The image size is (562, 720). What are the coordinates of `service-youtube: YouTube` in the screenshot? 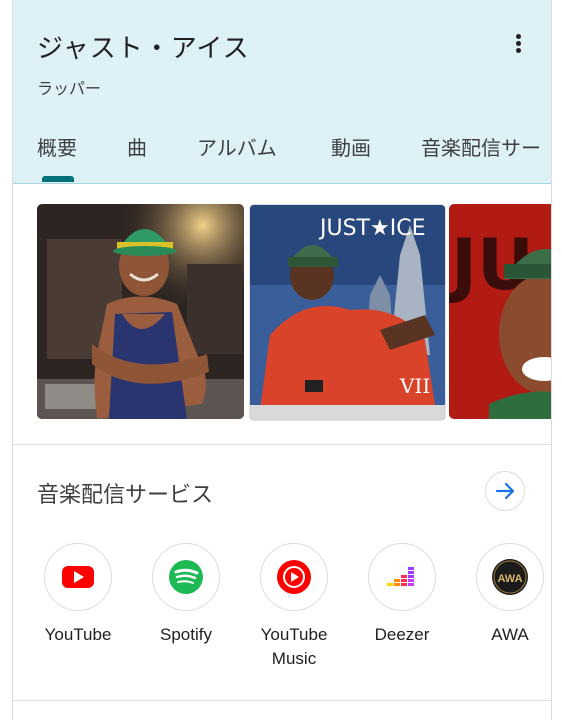 It's located at (78, 595).